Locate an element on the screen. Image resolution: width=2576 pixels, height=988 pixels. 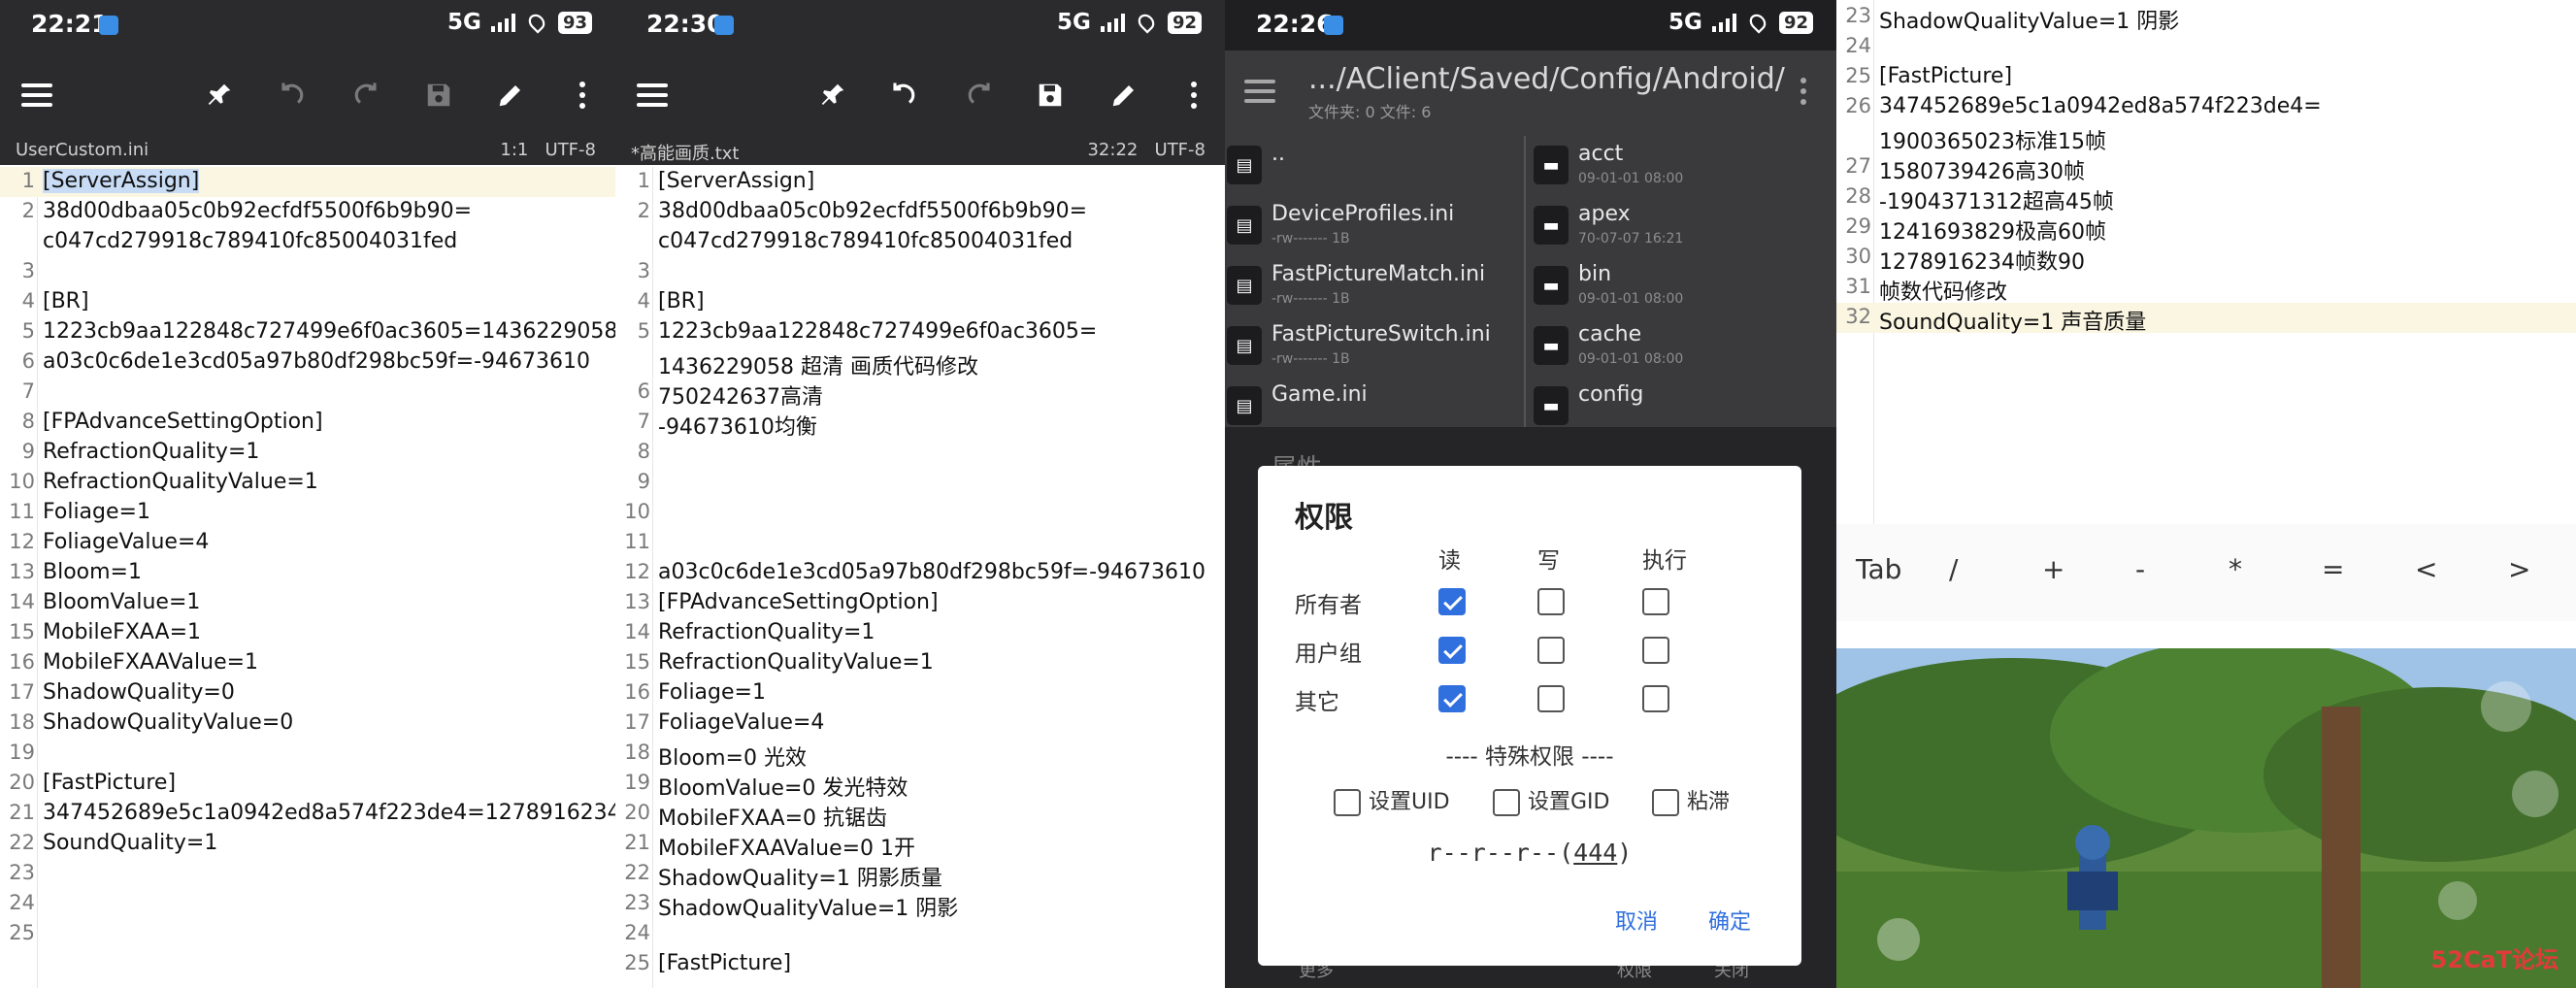
editor-line: 23 is located at coordinates (307, 874).